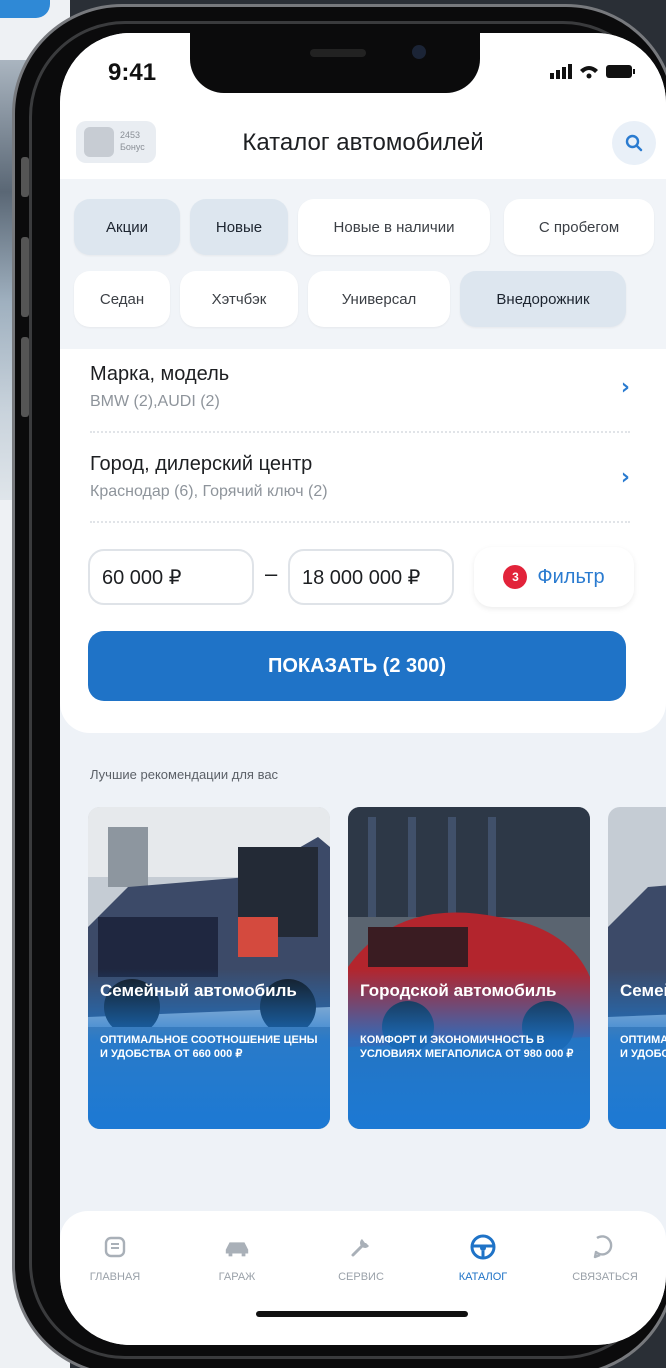 This screenshot has height=1368, width=666. I want to click on app-header: 2453 Бонус Каталог автомобилей, so click(363, 146).